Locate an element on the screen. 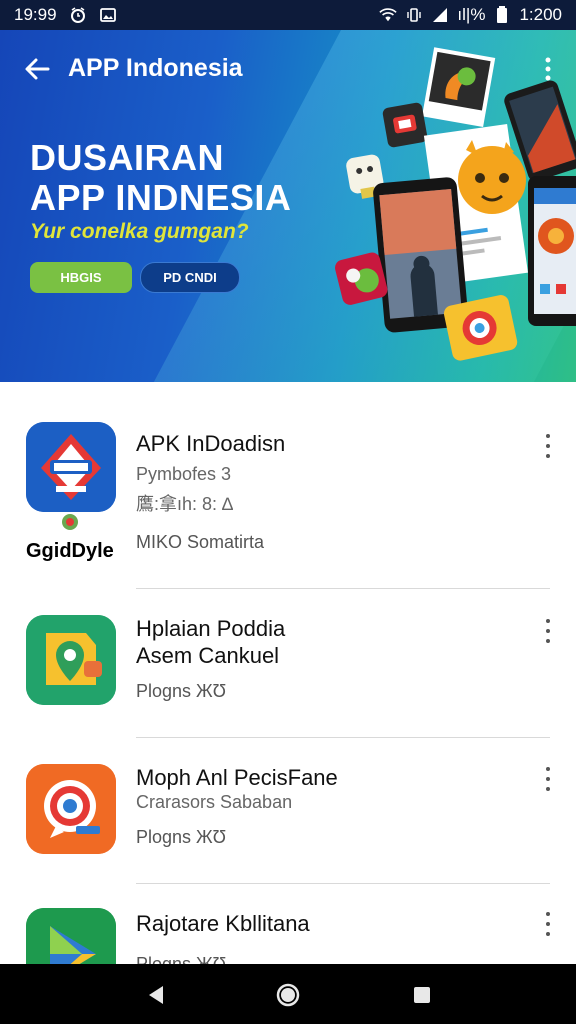 The image size is (576, 1024). app-title: Rajotare Kbllitana is located at coordinates (223, 923).